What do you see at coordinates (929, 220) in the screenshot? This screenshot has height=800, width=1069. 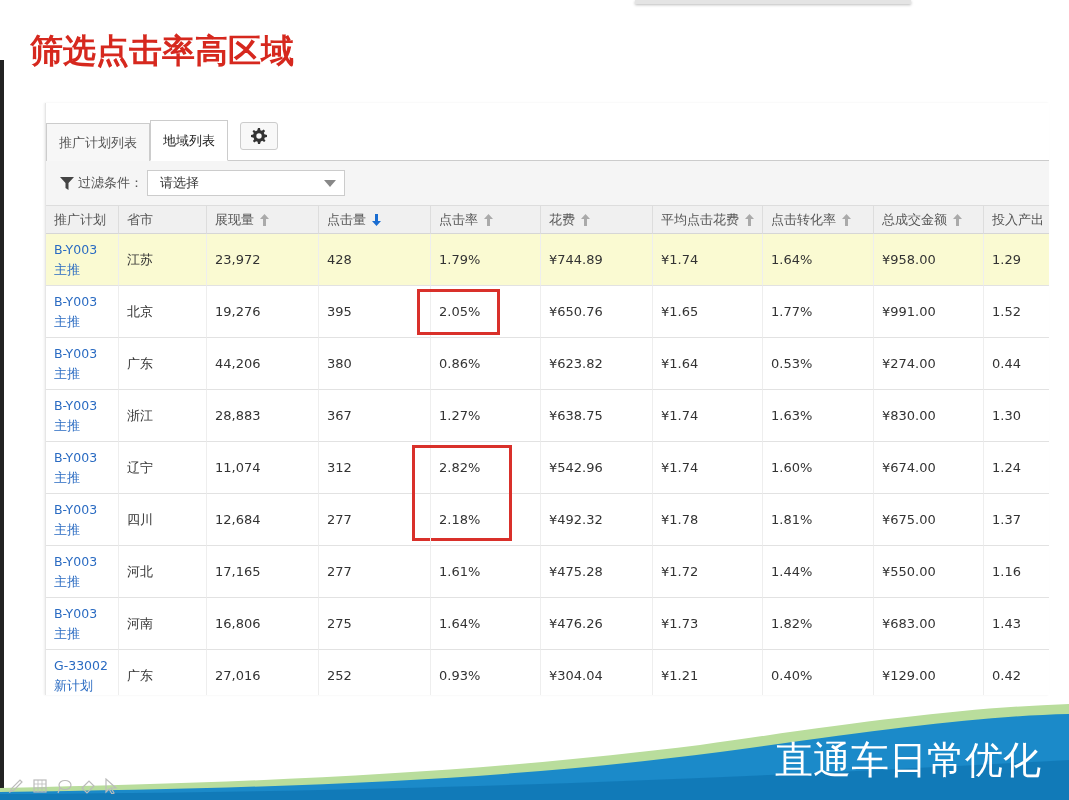 I see `column-header: 总成交金额` at bounding box center [929, 220].